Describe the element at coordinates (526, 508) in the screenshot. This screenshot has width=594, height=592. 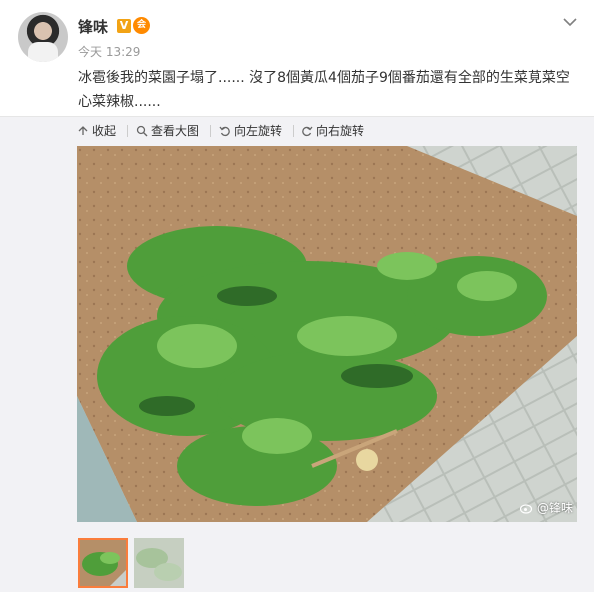
I see `weibo-icon` at that location.